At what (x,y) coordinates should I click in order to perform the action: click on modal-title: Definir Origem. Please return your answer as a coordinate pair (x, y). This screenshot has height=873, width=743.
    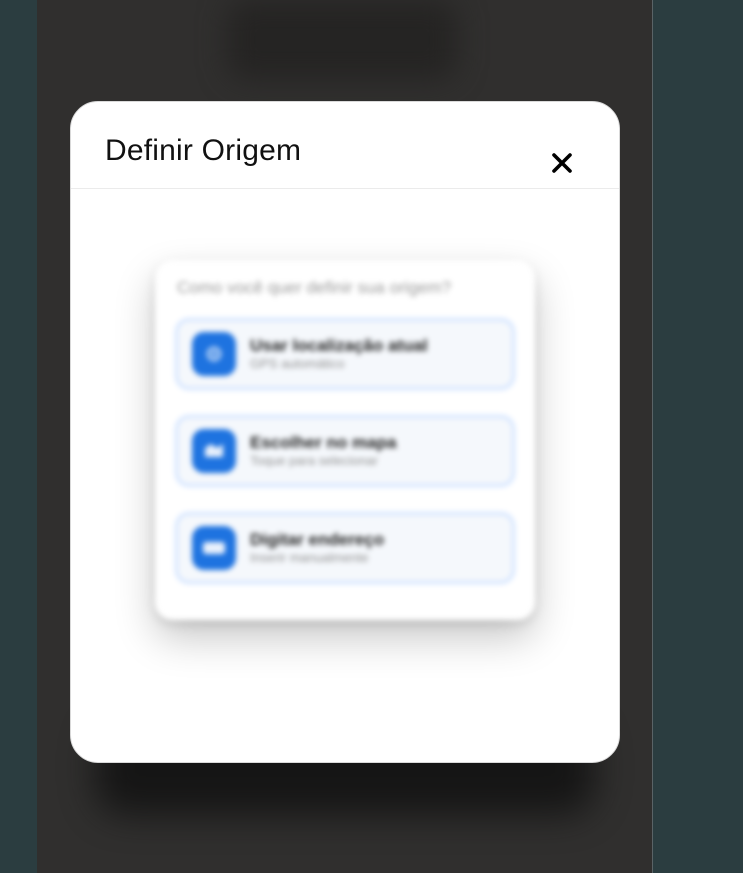
    Looking at the image, I should click on (203, 150).